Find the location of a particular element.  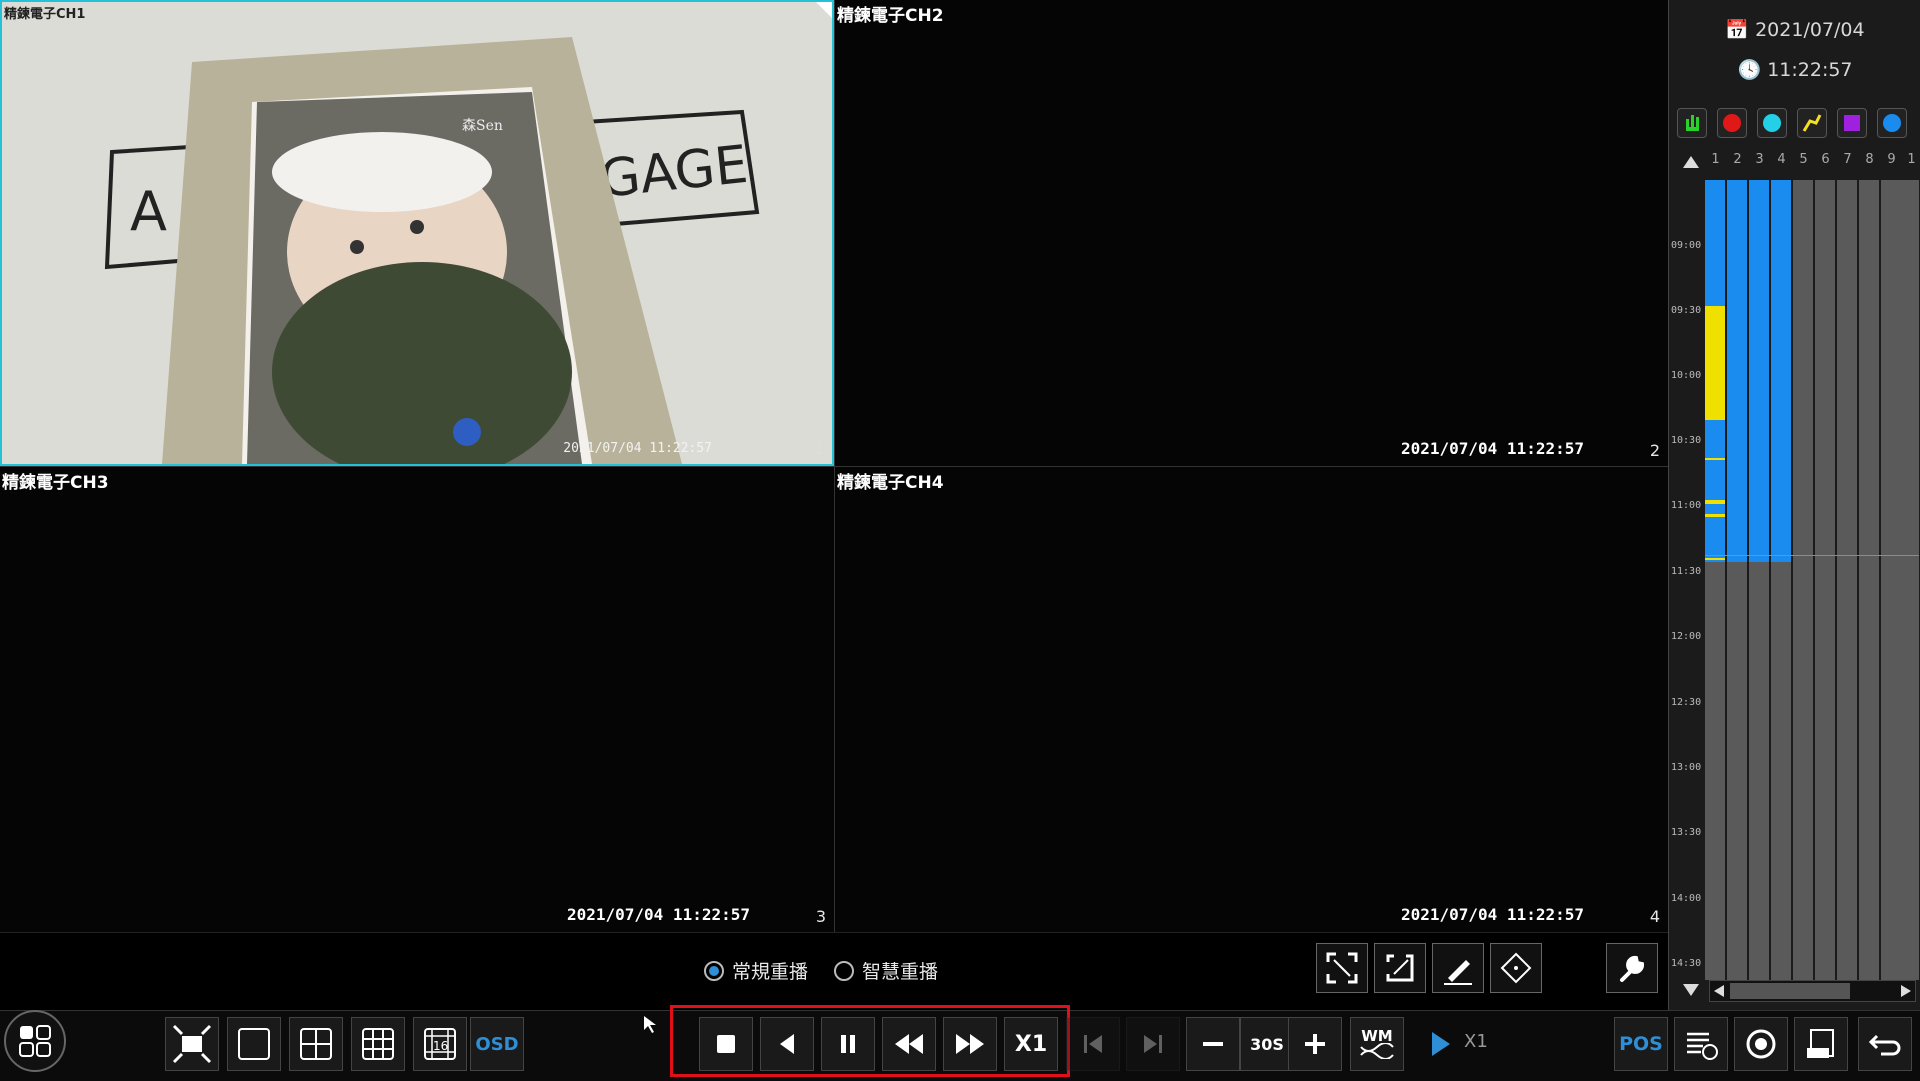

quad-view-icon is located at coordinates (316, 1044).